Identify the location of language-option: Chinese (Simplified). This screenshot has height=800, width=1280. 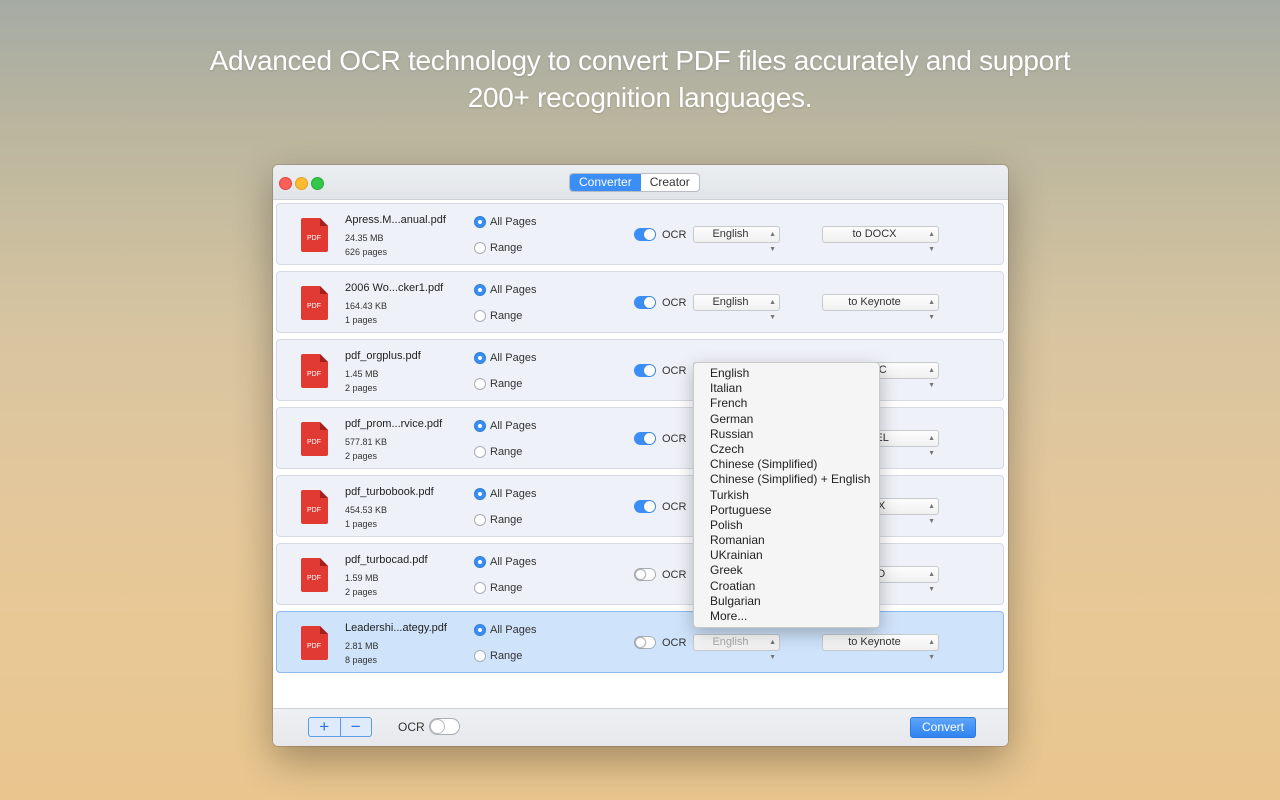
(786, 464).